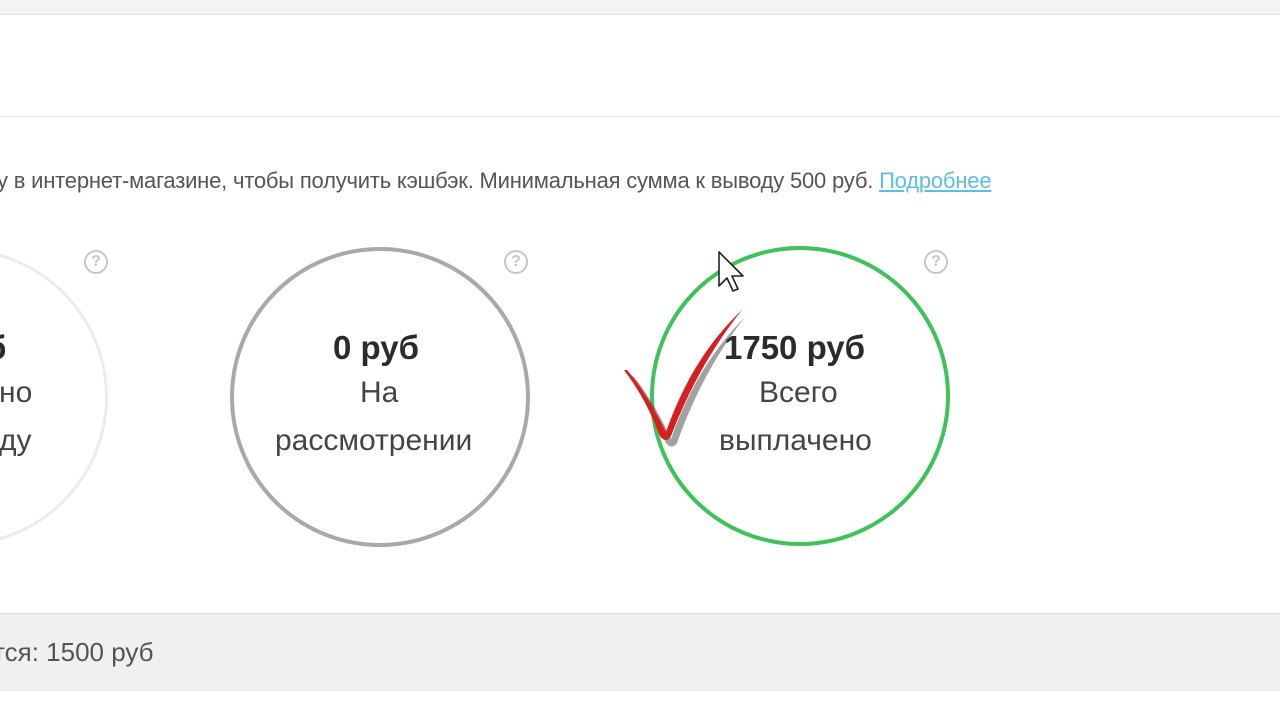 The image size is (1280, 720). What do you see at coordinates (684, 378) in the screenshot?
I see `red-checkmark-icon` at bounding box center [684, 378].